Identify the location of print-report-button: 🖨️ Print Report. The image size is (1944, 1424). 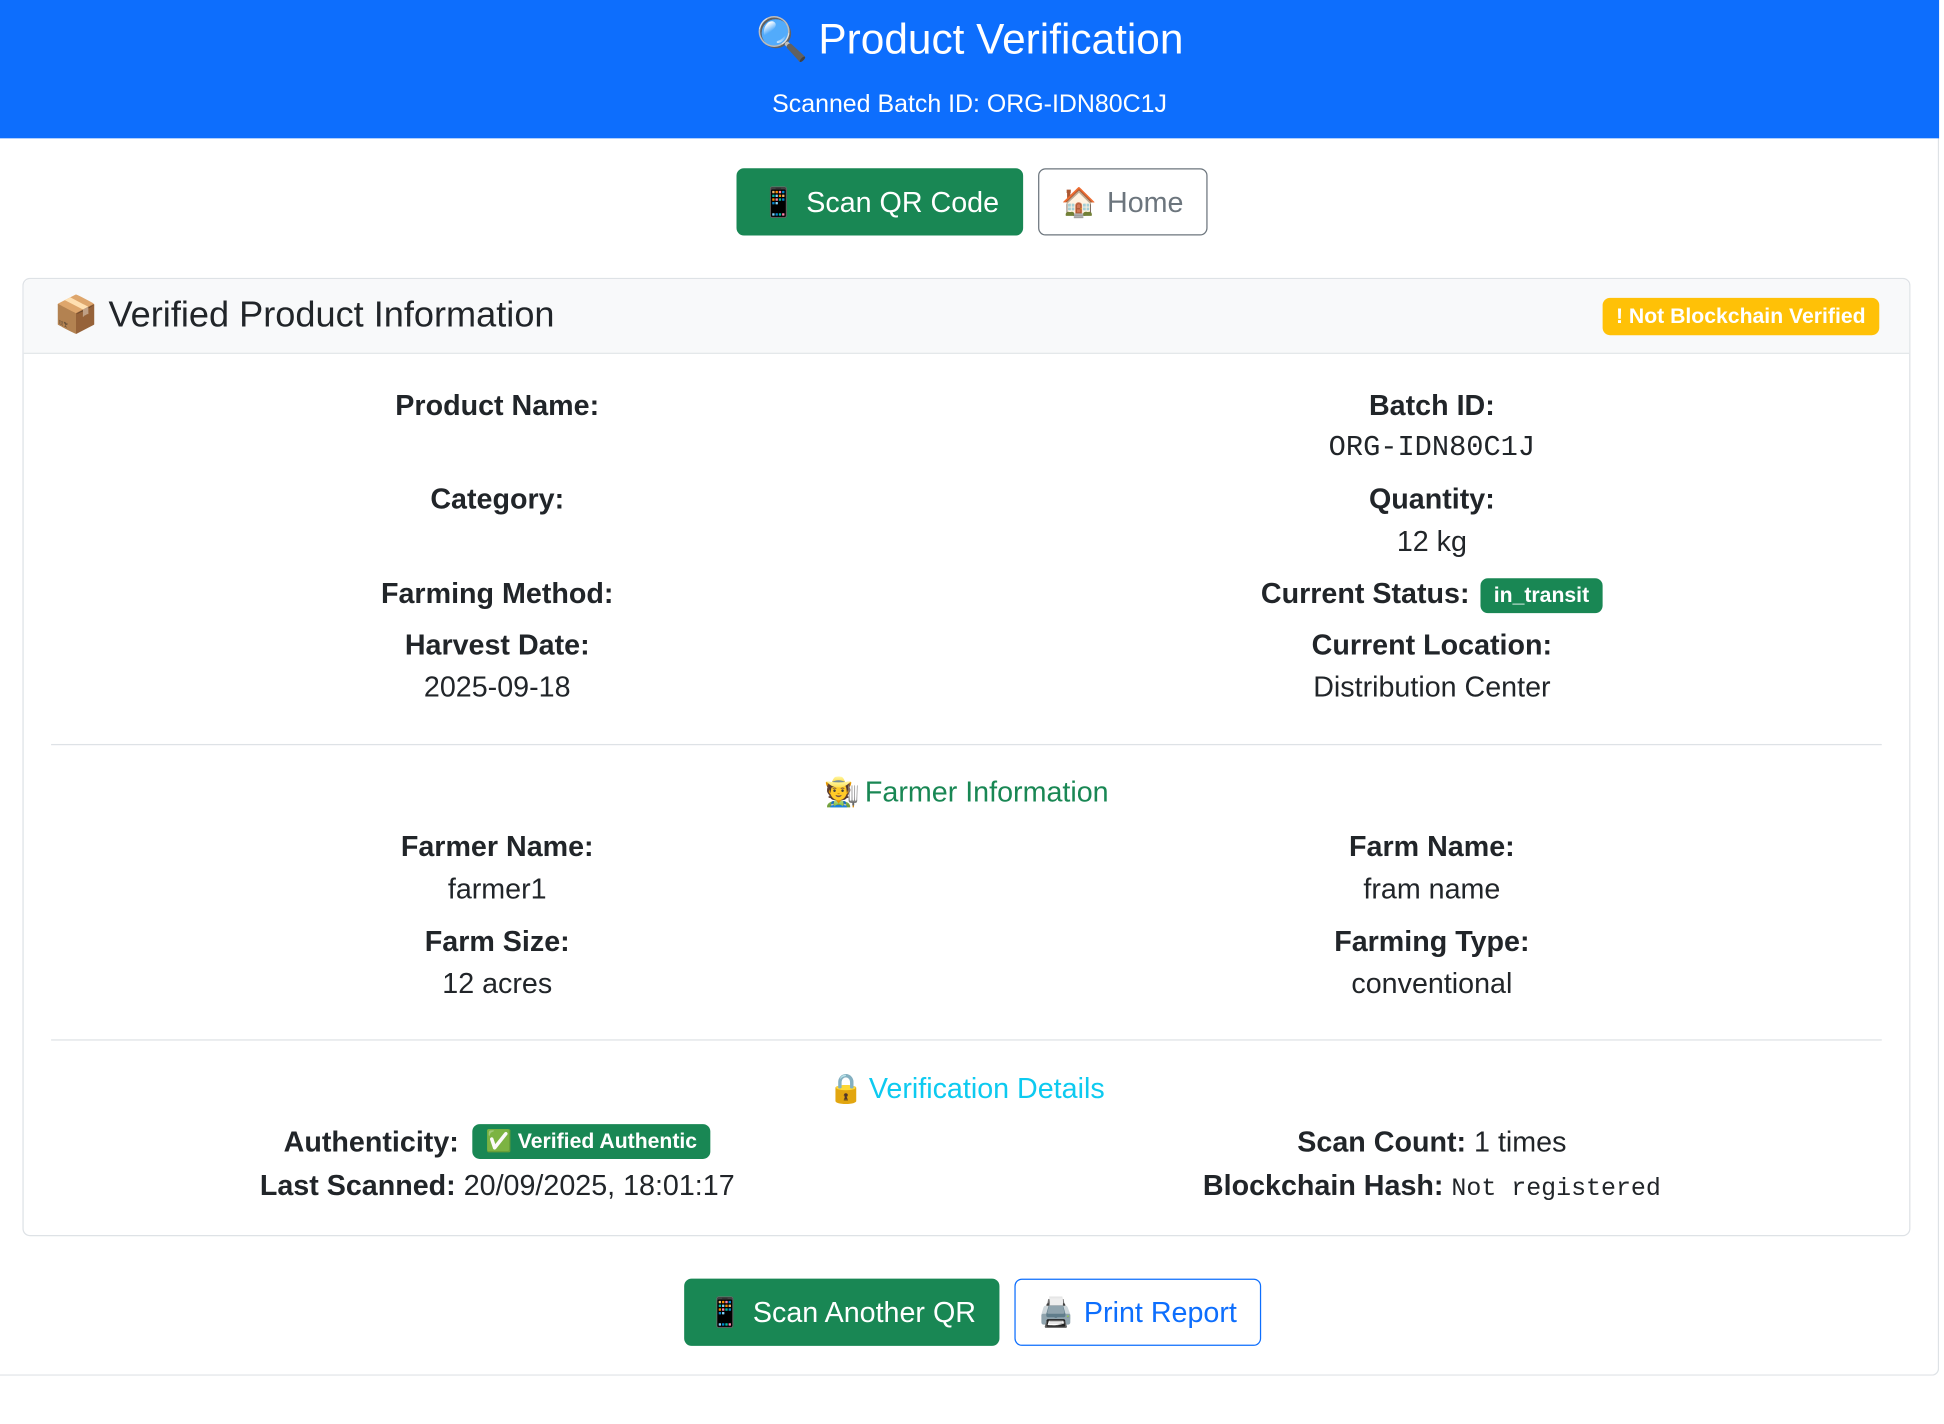
(1137, 1312).